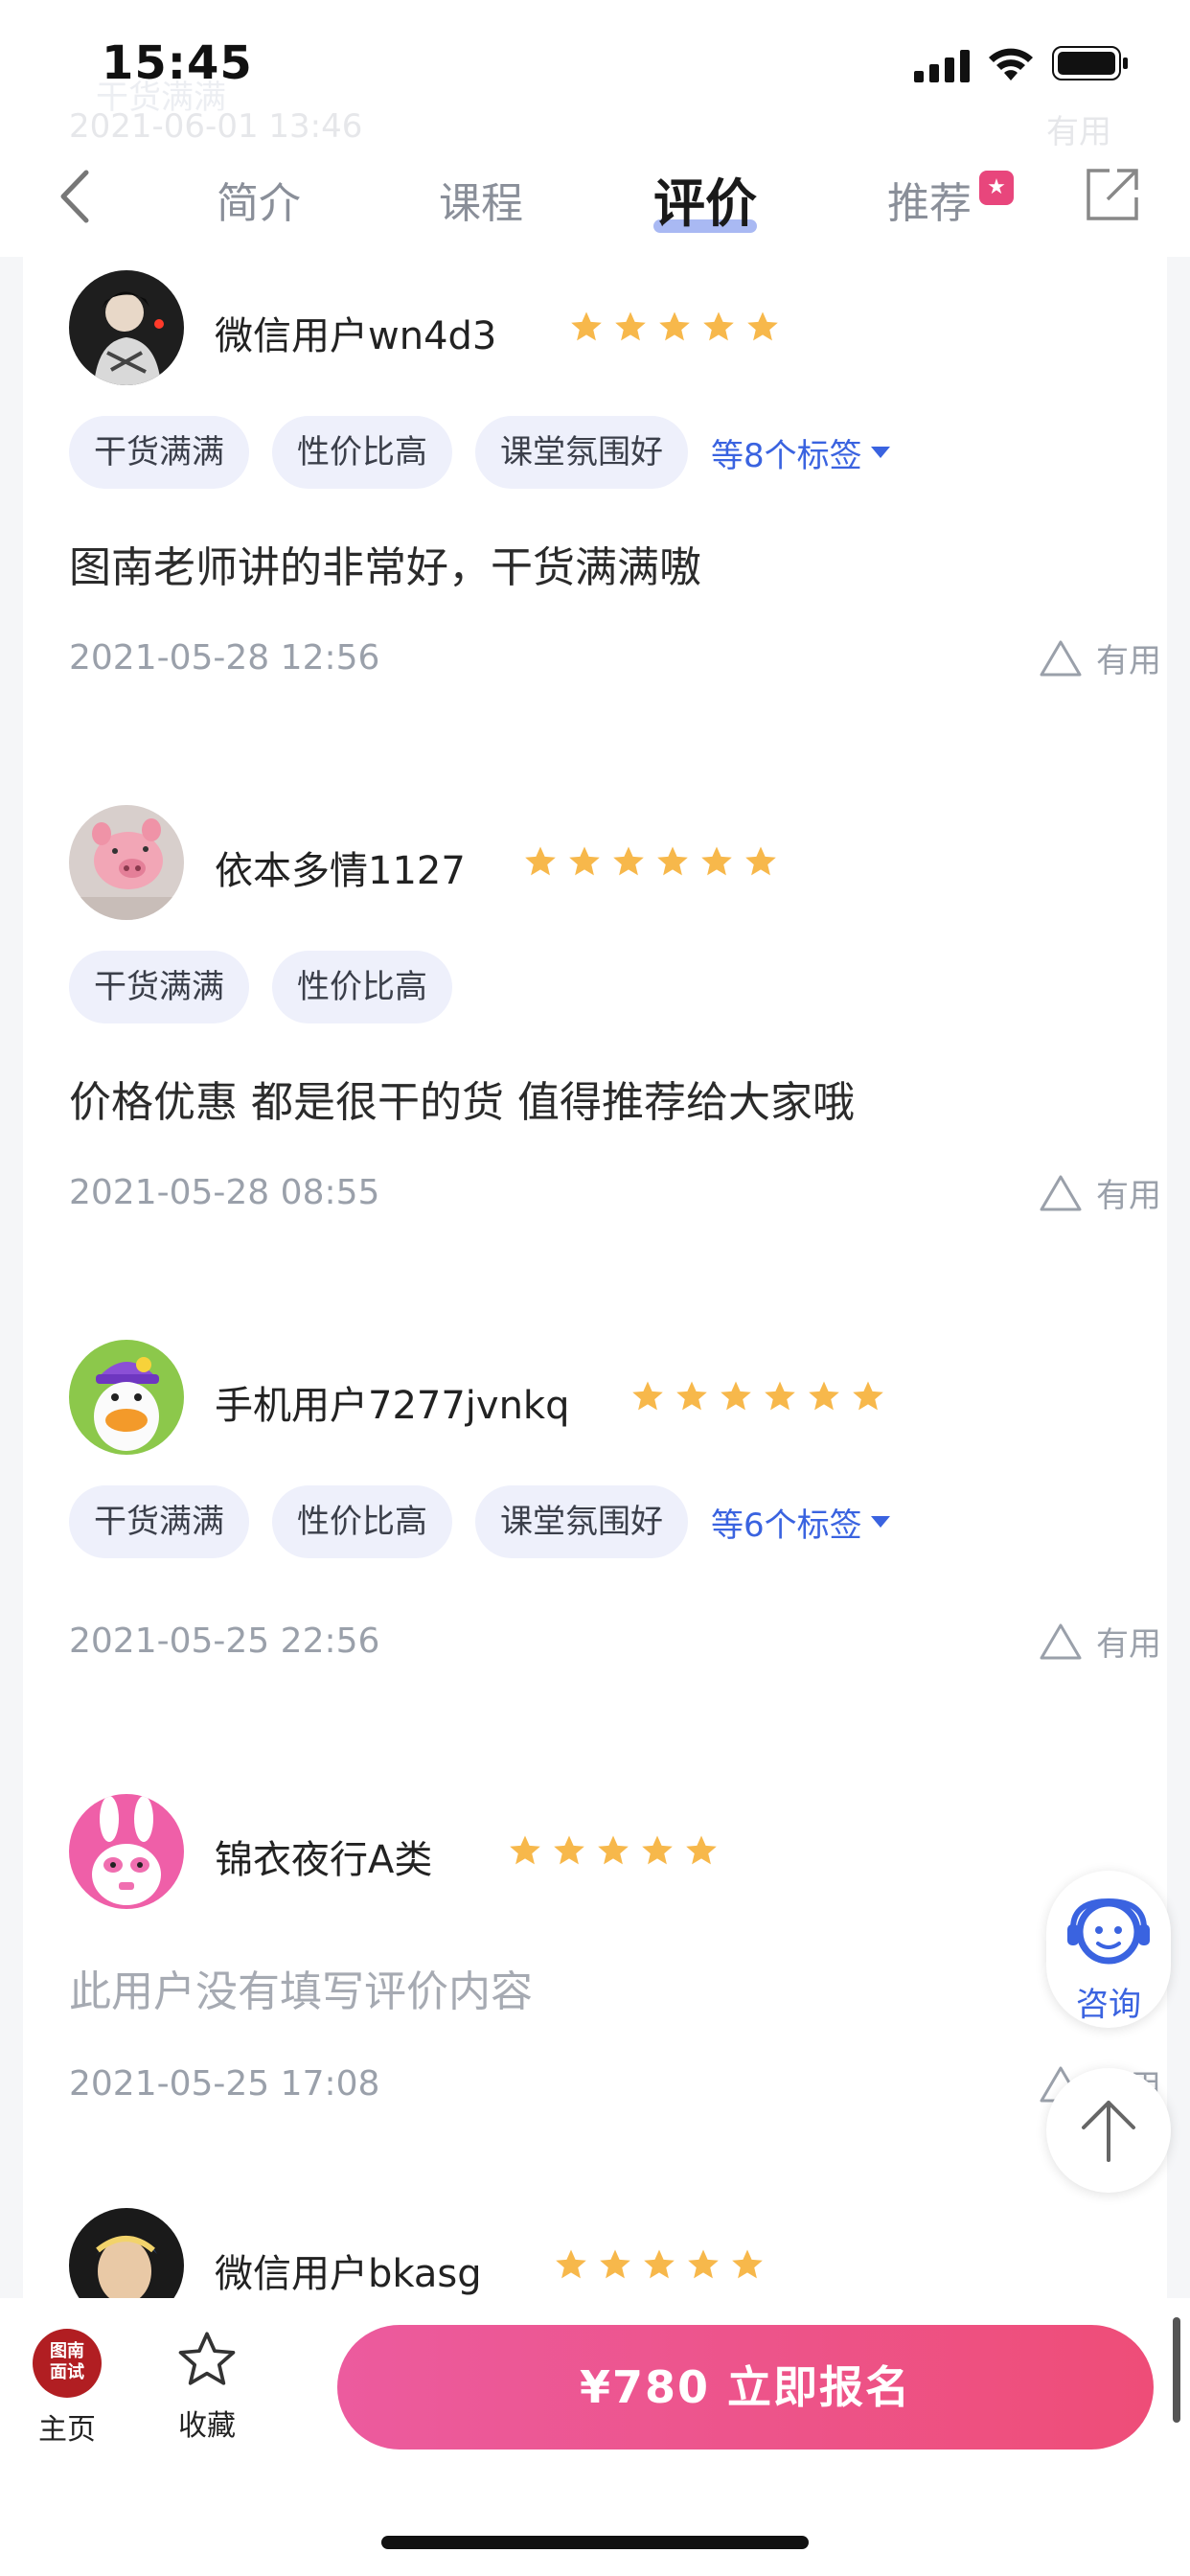 This screenshot has height=2576, width=1190. Describe the element at coordinates (1108, 1931) in the screenshot. I see `customer-service-icon` at that location.